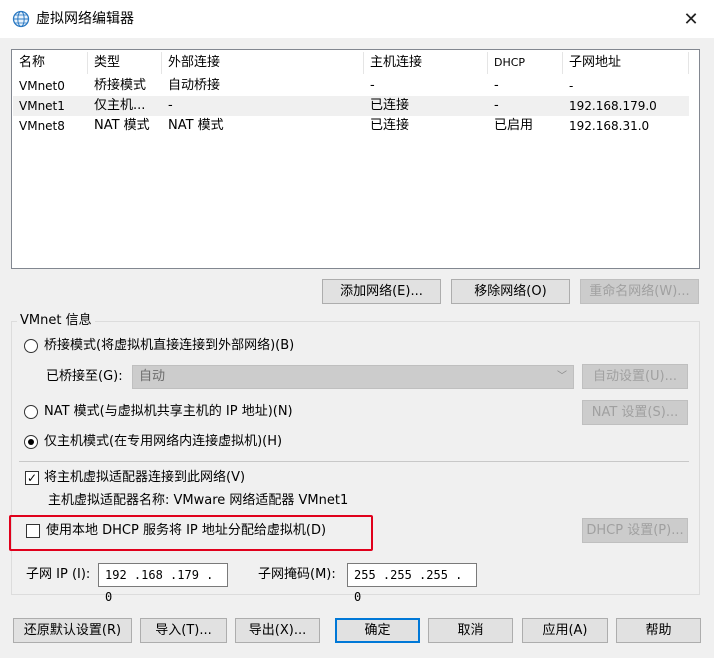 The image size is (714, 658). Describe the element at coordinates (56, 321) in the screenshot. I see `vmnet-info-legend: VMnet 信息` at that location.